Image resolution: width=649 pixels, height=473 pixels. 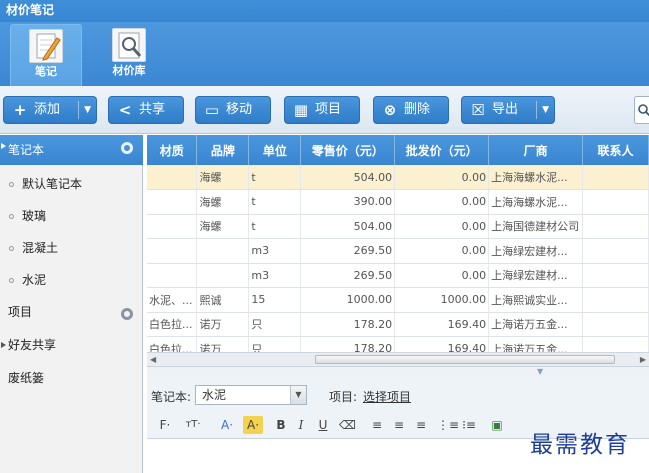 I want to click on add-button: + 添加 ▼, so click(x=50, y=110).